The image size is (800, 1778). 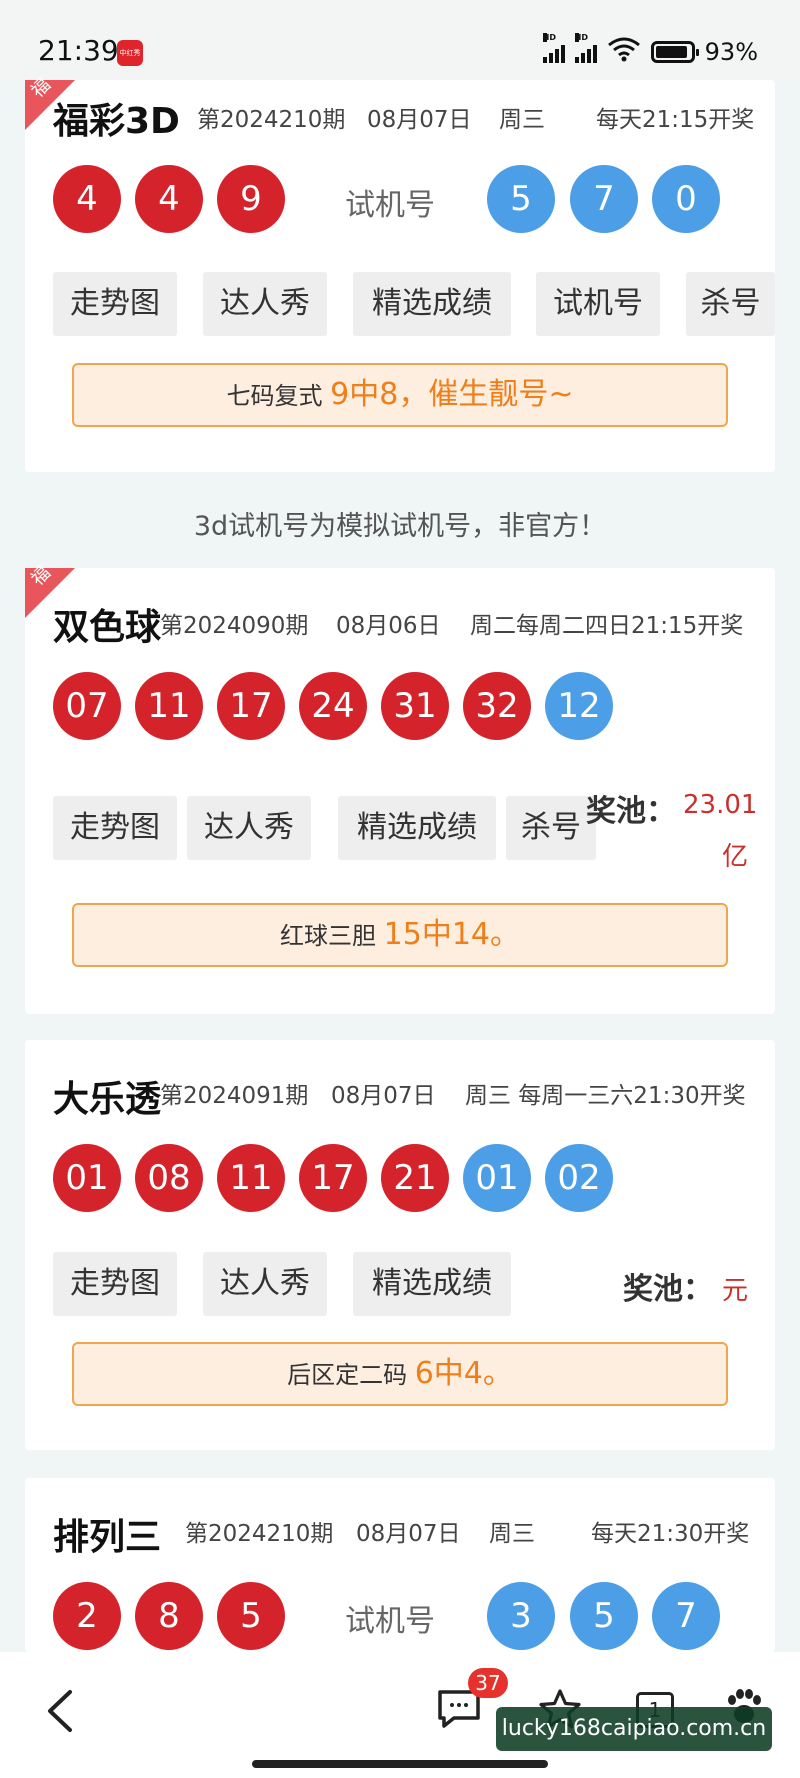 What do you see at coordinates (521, 1616) in the screenshot?
I see `ball-blue: 3` at bounding box center [521, 1616].